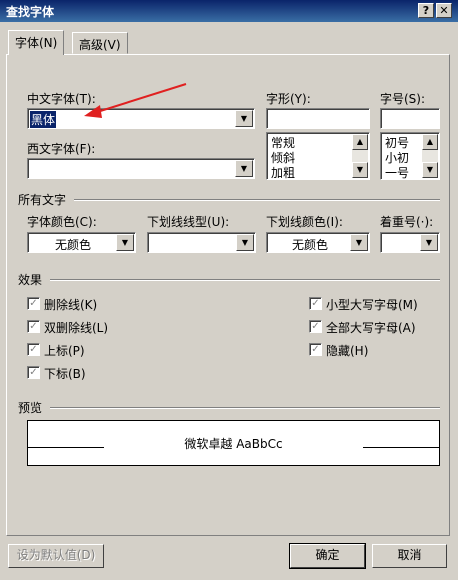 This screenshot has height=580, width=458. What do you see at coordinates (188, 222) in the screenshot?
I see `underline-type-label: 下划线线型(U):` at bounding box center [188, 222].